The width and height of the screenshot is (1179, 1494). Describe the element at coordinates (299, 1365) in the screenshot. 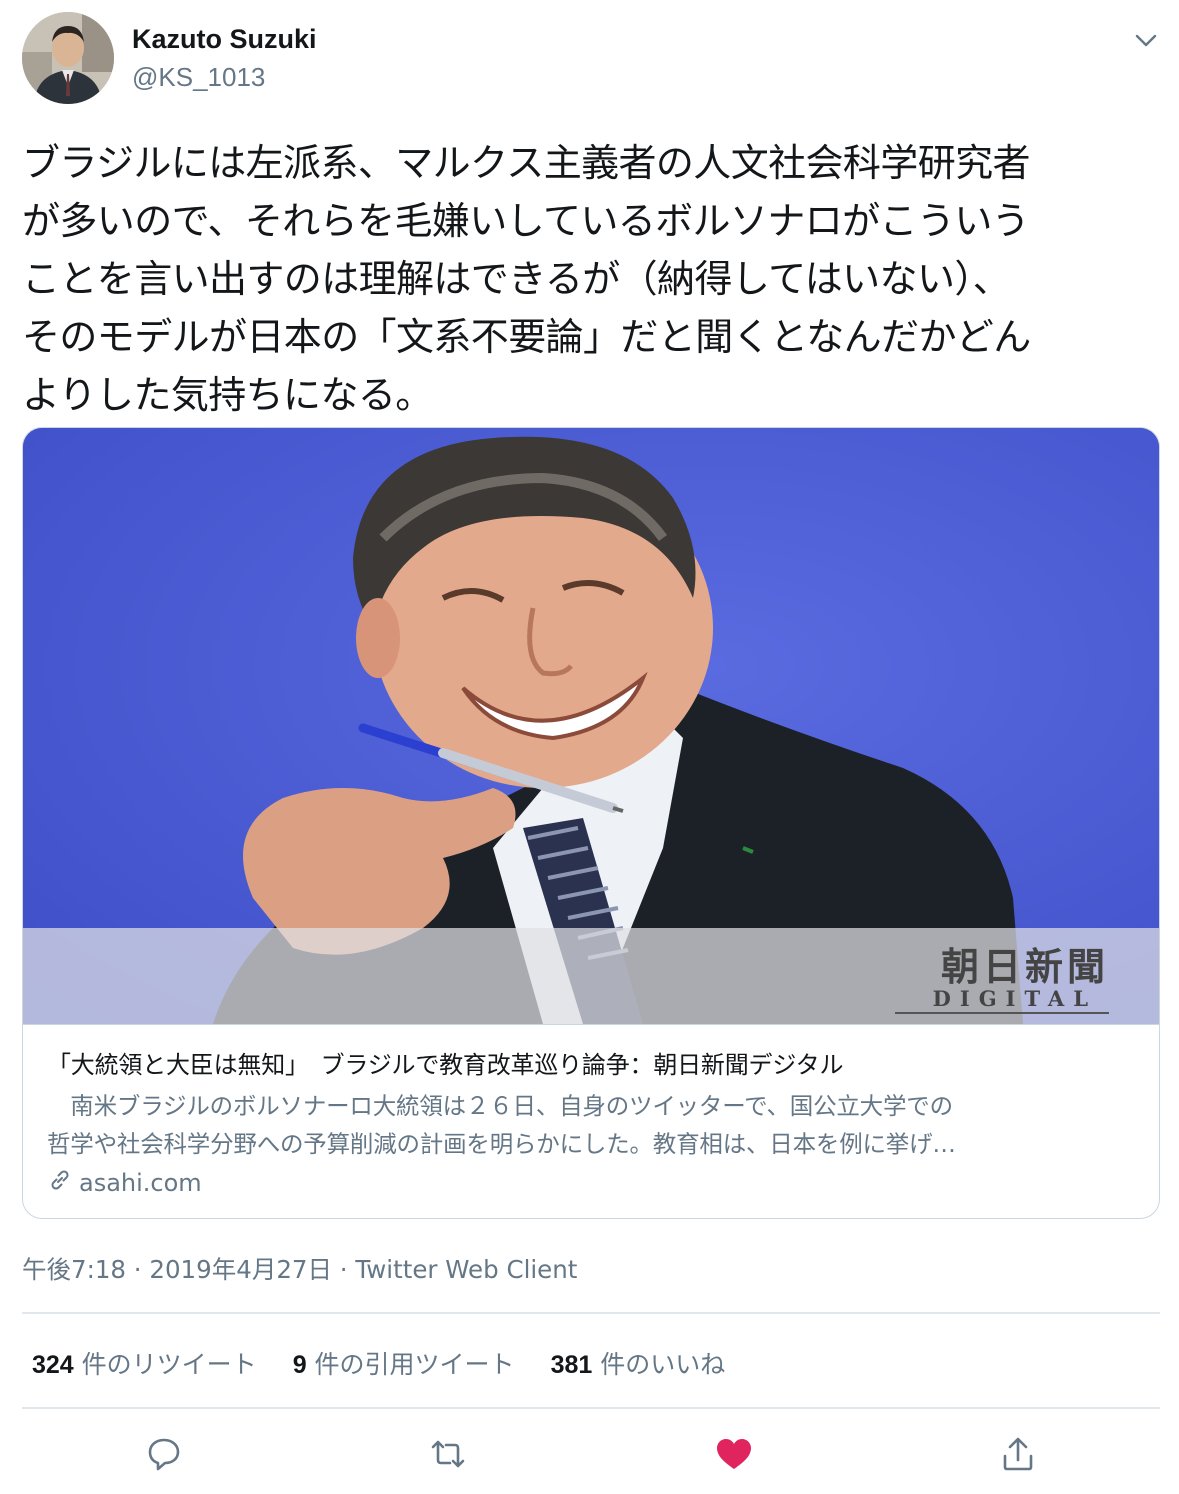

I see `quotes-count: 9` at that location.